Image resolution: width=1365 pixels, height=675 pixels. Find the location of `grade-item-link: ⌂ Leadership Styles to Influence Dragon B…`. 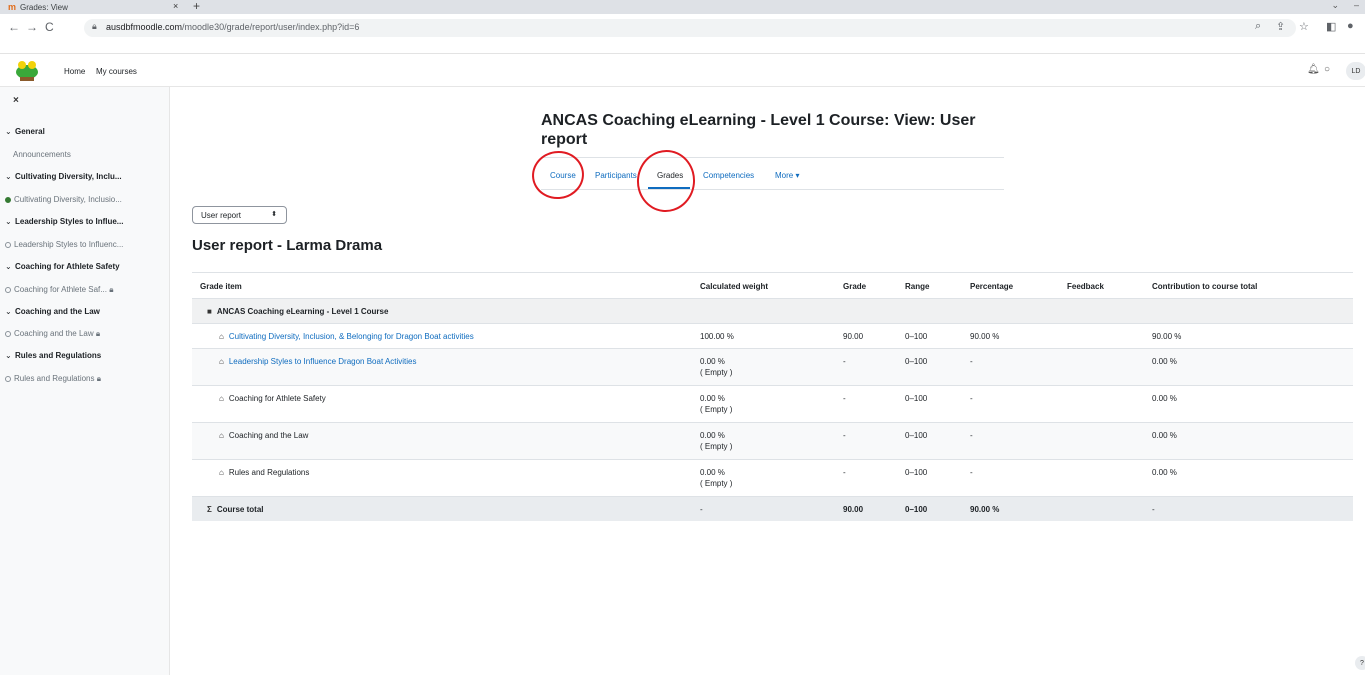

grade-item-link: ⌂ Leadership Styles to Influence Dragon B… is located at coordinates (318, 361).